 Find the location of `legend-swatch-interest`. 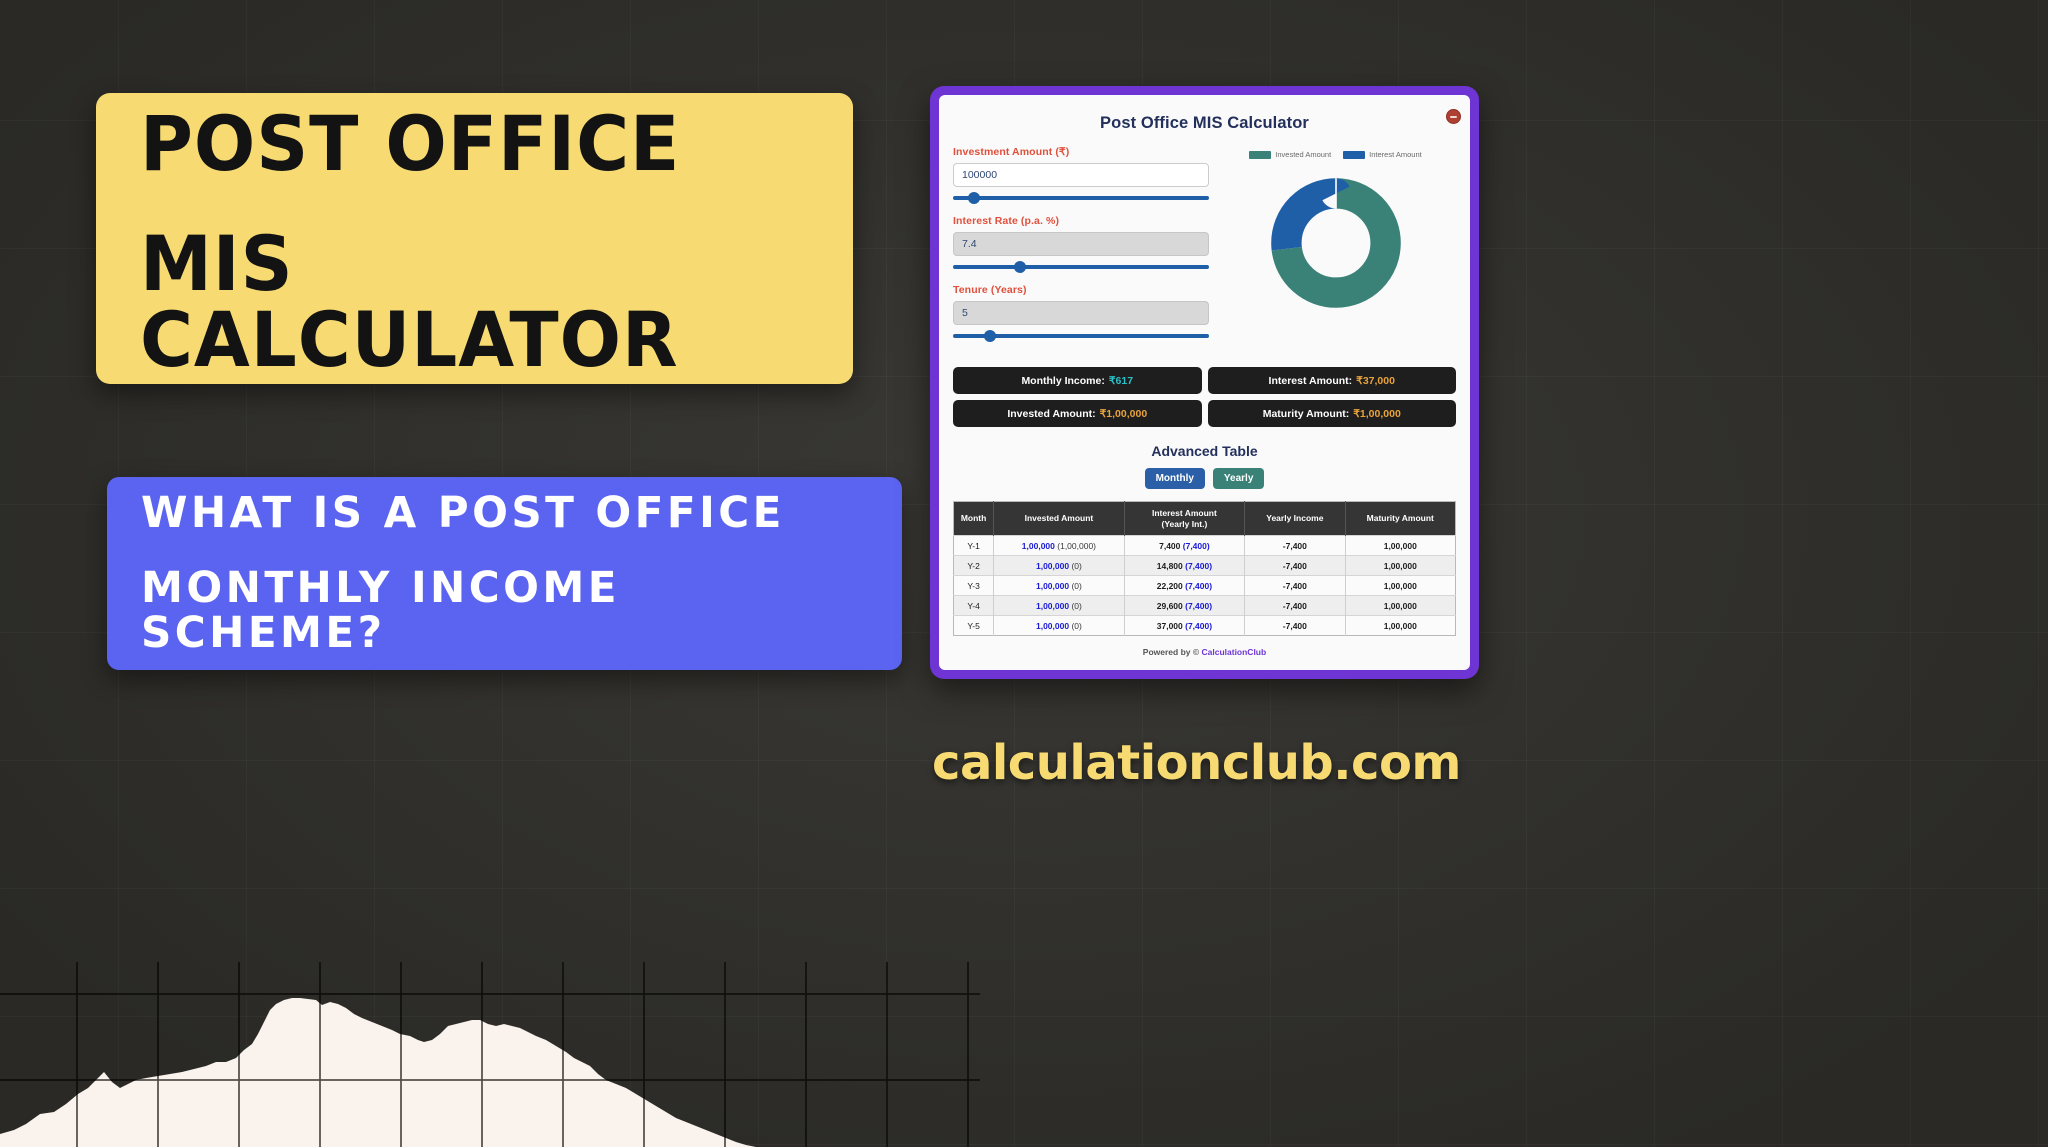

legend-swatch-interest is located at coordinates (1354, 154).